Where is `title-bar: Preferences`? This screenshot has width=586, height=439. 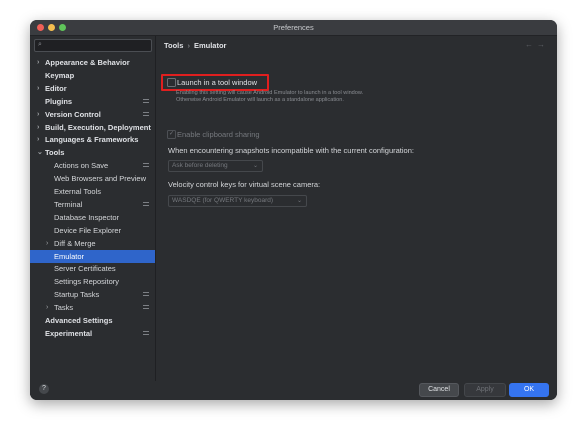
title-bar: Preferences is located at coordinates (293, 28).